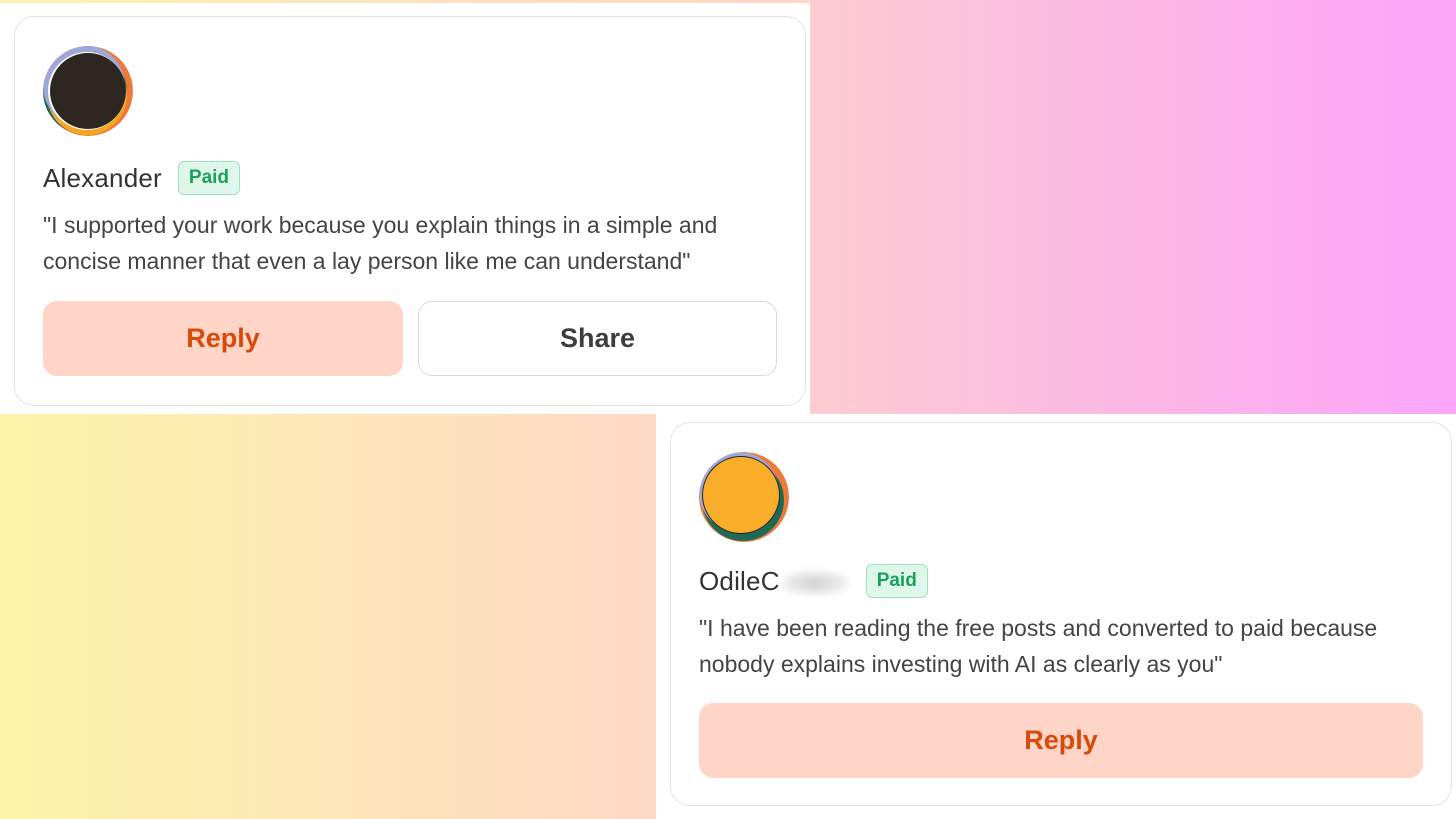  Describe the element at coordinates (597, 338) in the screenshot. I see `share-button: Share` at that location.